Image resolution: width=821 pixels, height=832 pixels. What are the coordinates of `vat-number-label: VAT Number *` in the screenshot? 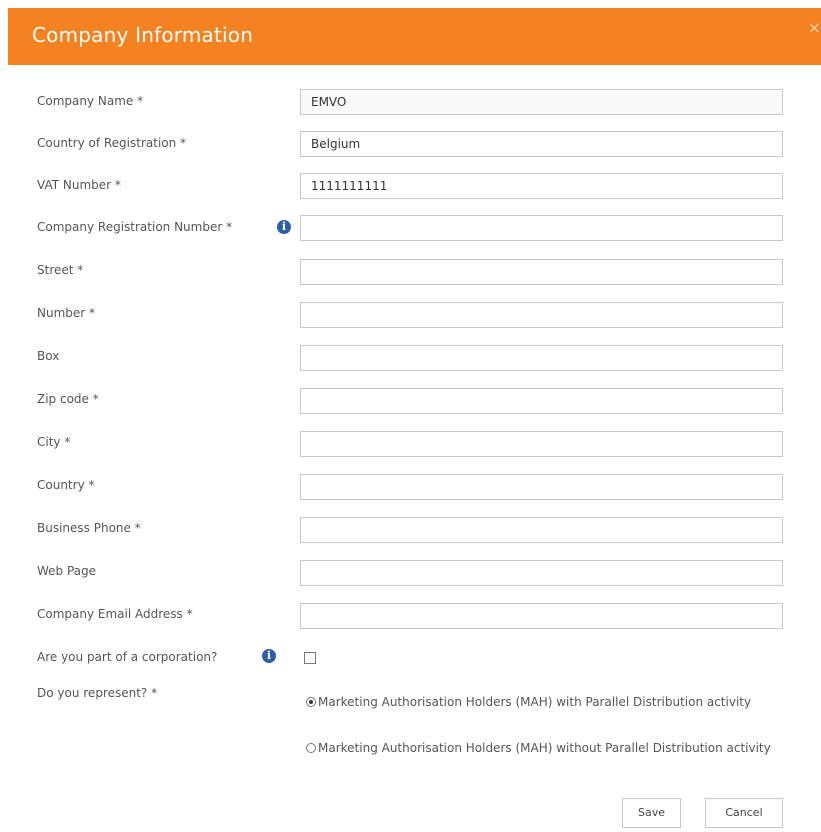 It's located at (79, 185).